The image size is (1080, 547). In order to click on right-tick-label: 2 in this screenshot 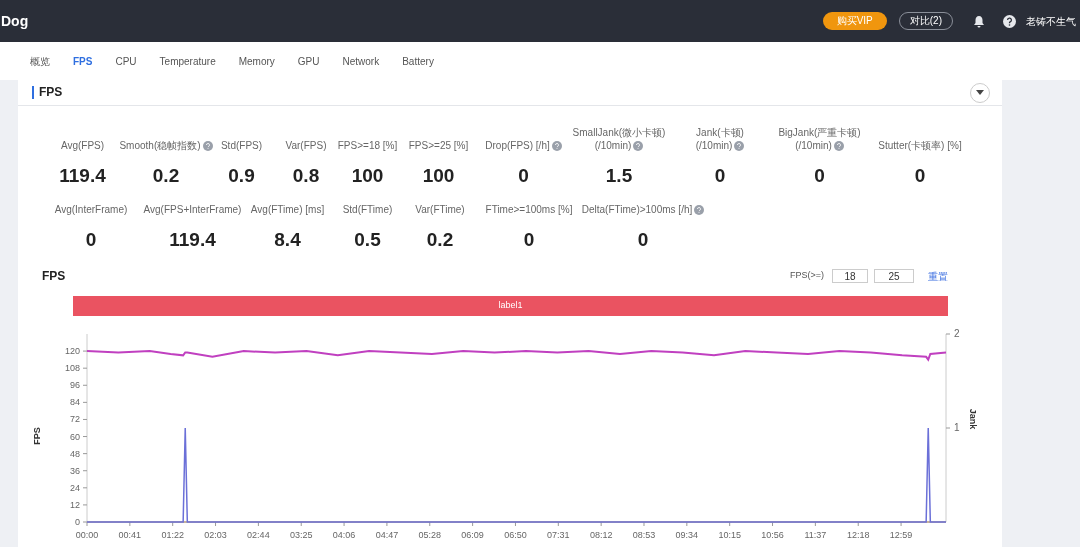, I will do `click(957, 333)`.